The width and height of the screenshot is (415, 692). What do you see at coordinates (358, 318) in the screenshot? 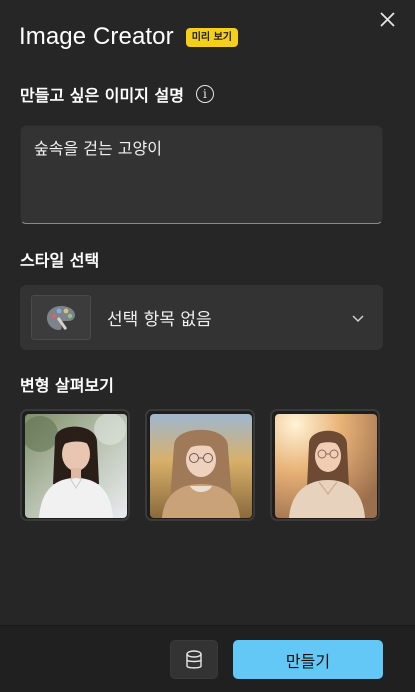
I see `chevron-down-icon` at bounding box center [358, 318].